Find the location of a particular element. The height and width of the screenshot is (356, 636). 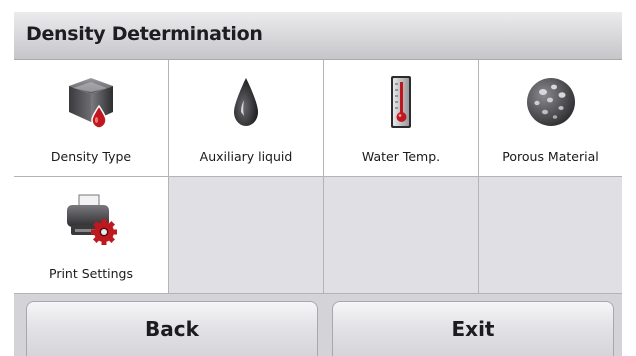

exit-button-label: Exit is located at coordinates (473, 329).